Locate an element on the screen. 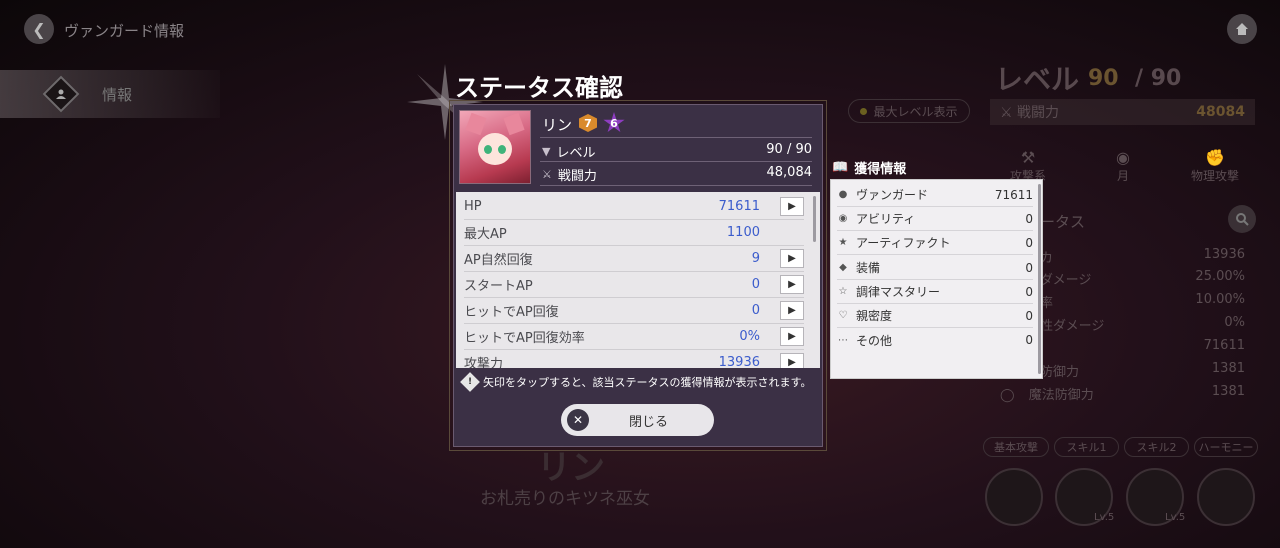  equipment-icon: ◆ is located at coordinates (843, 267).